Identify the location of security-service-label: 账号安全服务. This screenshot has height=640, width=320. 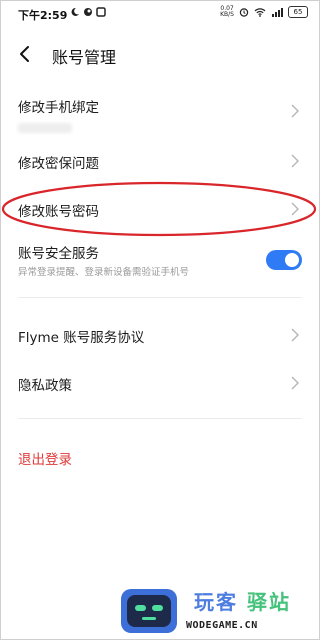
(58, 254).